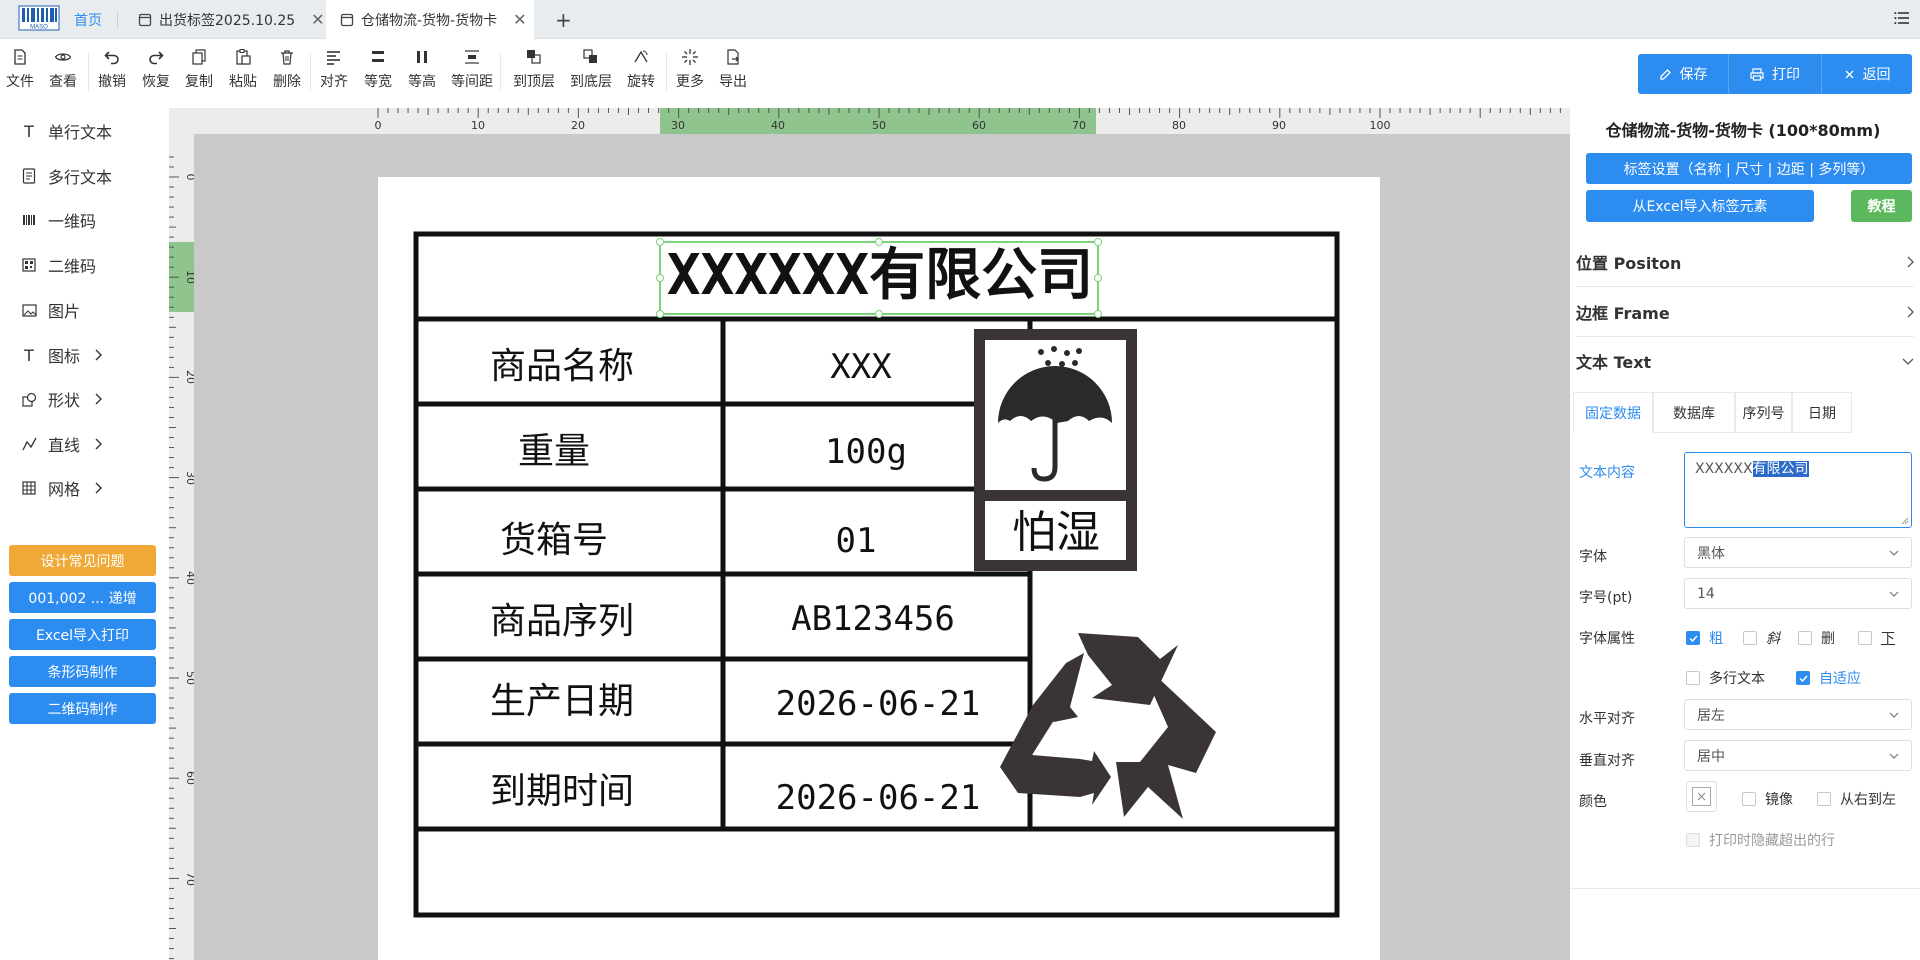 This screenshot has height=960, width=1920. Describe the element at coordinates (562, 366) in the screenshot. I see `row-key: 商品名称` at that location.